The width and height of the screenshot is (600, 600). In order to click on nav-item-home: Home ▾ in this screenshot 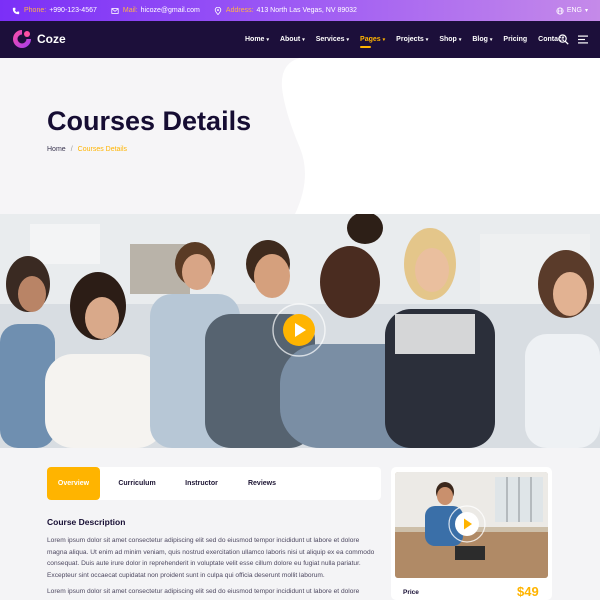, I will do `click(257, 39)`.